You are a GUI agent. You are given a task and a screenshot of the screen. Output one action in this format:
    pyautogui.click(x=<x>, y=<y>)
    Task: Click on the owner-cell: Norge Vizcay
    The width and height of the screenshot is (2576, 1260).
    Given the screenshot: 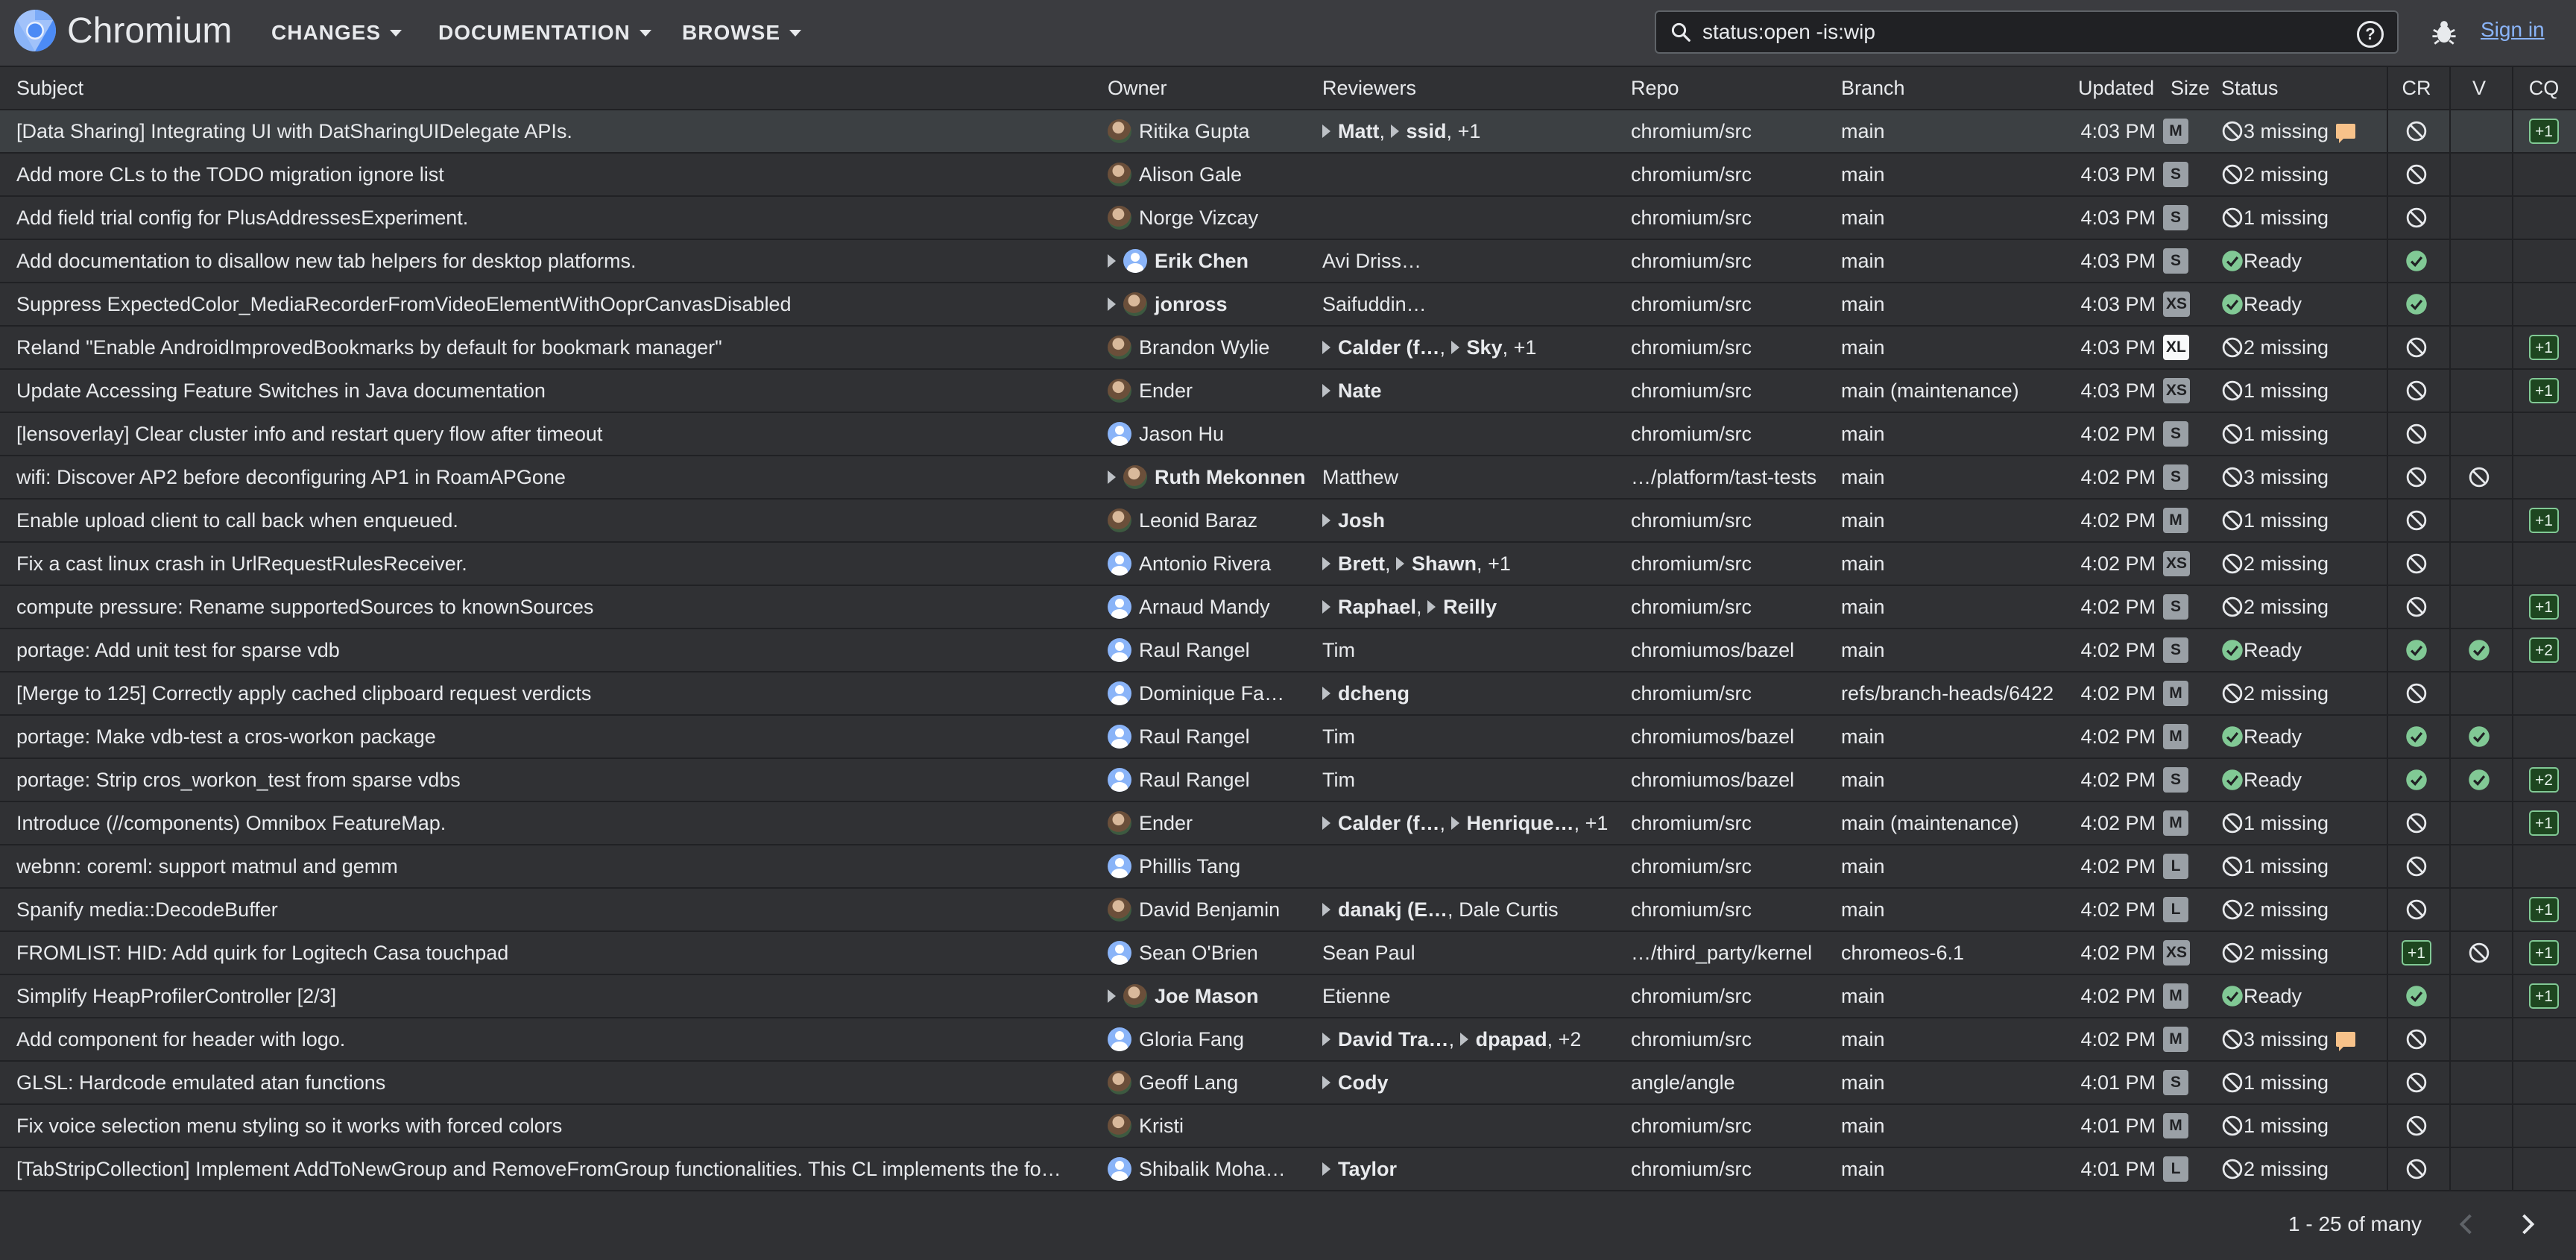 What is the action you would take?
    pyautogui.click(x=1214, y=218)
    